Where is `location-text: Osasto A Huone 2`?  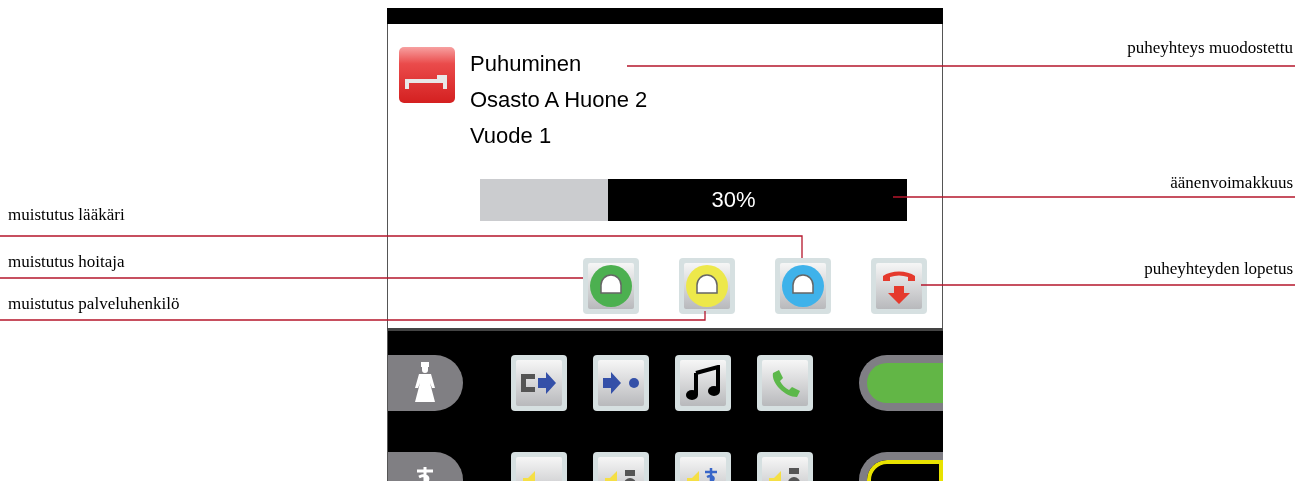 location-text: Osasto A Huone 2 is located at coordinates (559, 100).